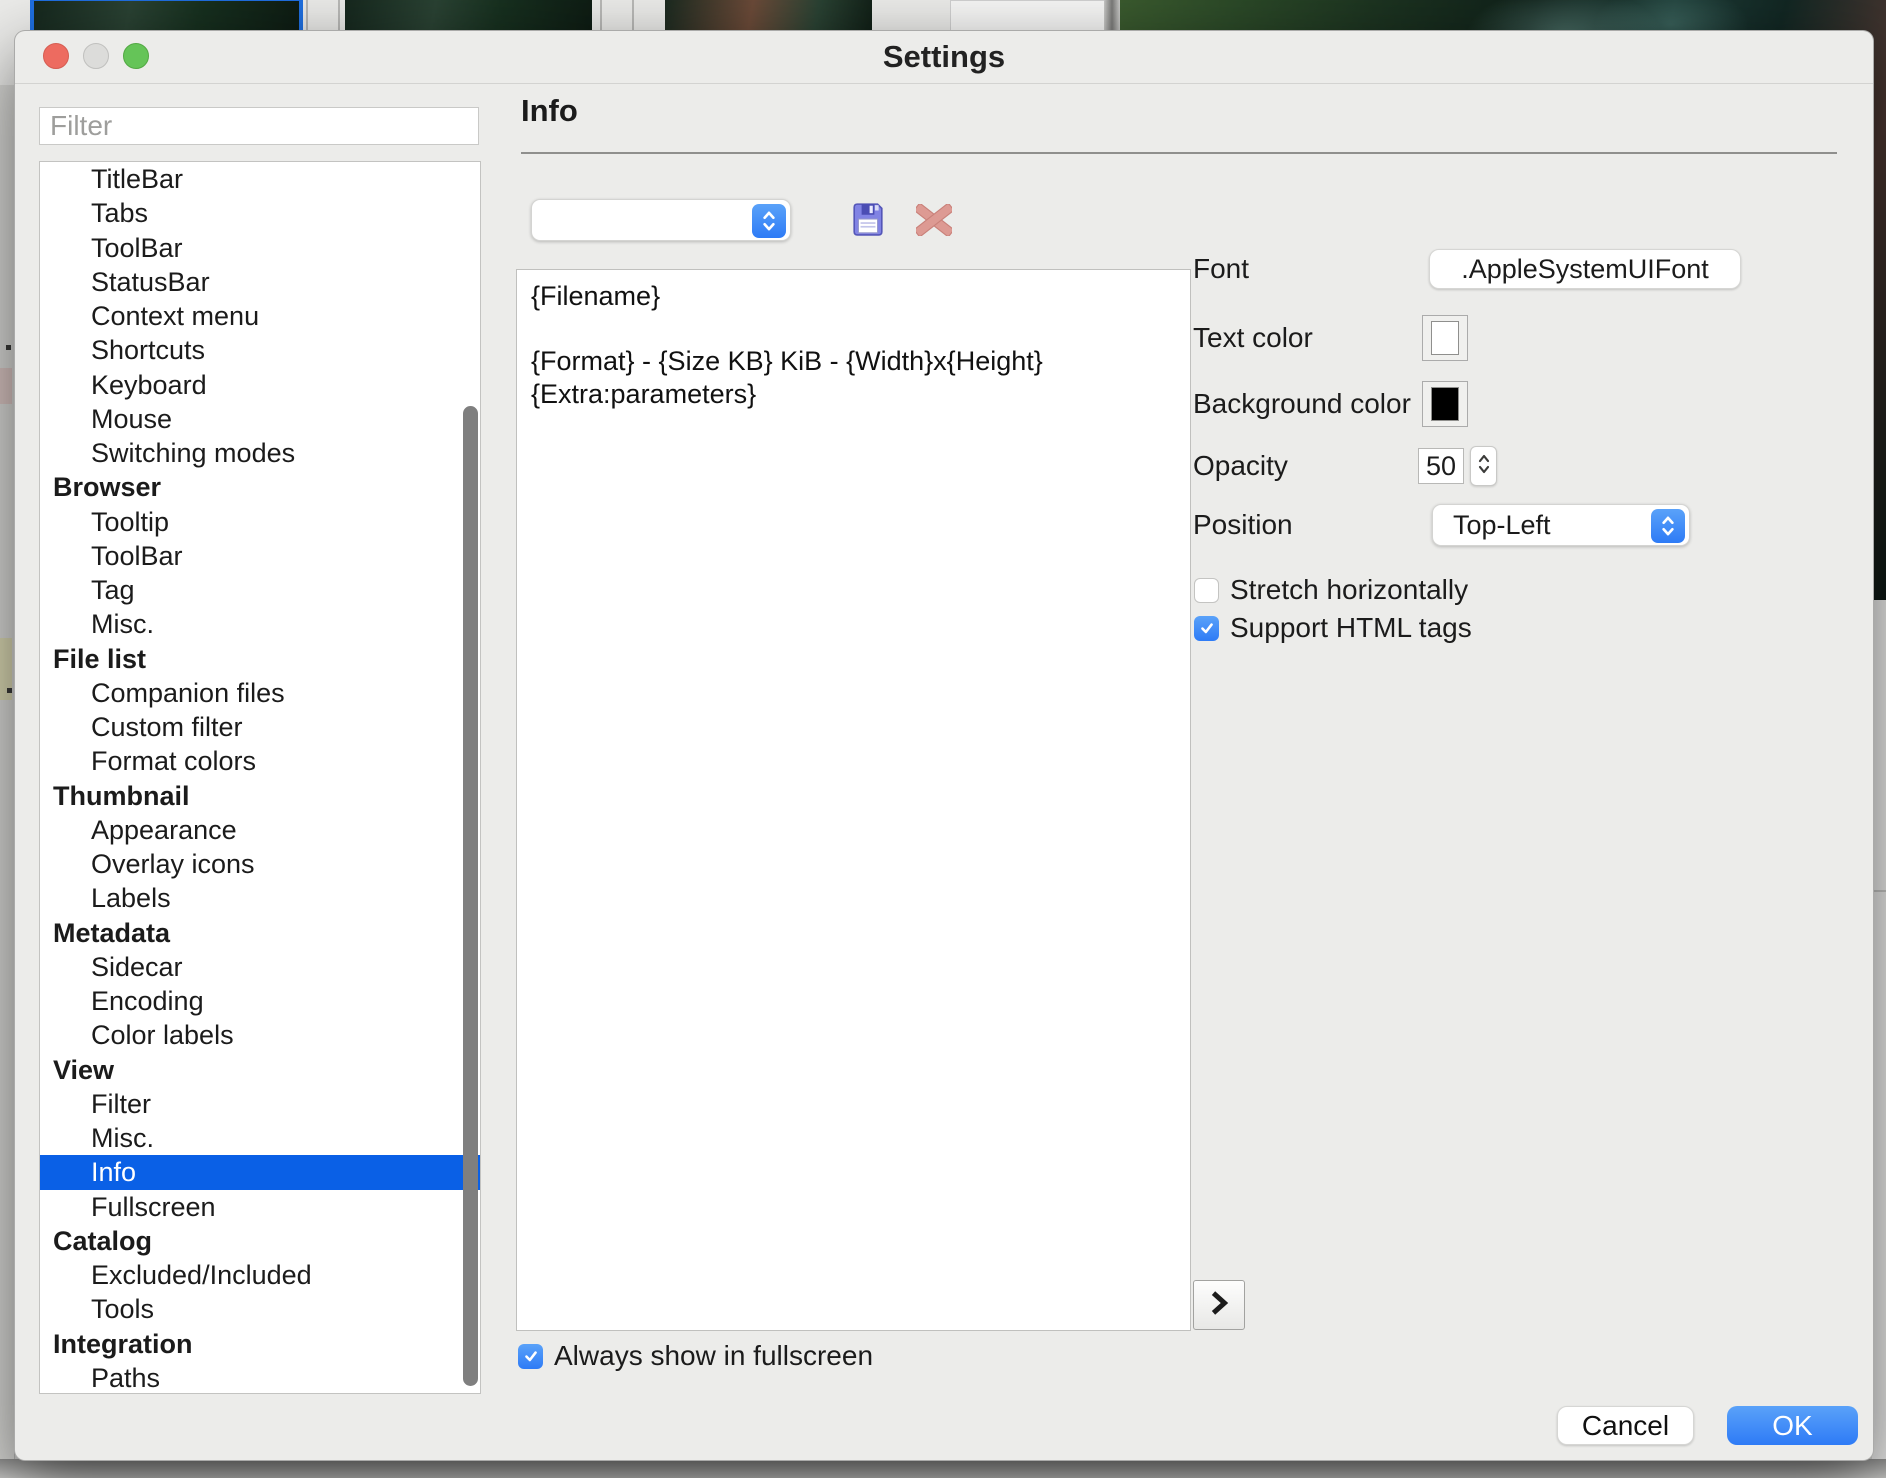 The width and height of the screenshot is (1886, 1478). What do you see at coordinates (260, 659) in the screenshot?
I see `sidebar-section-file-list: File list` at bounding box center [260, 659].